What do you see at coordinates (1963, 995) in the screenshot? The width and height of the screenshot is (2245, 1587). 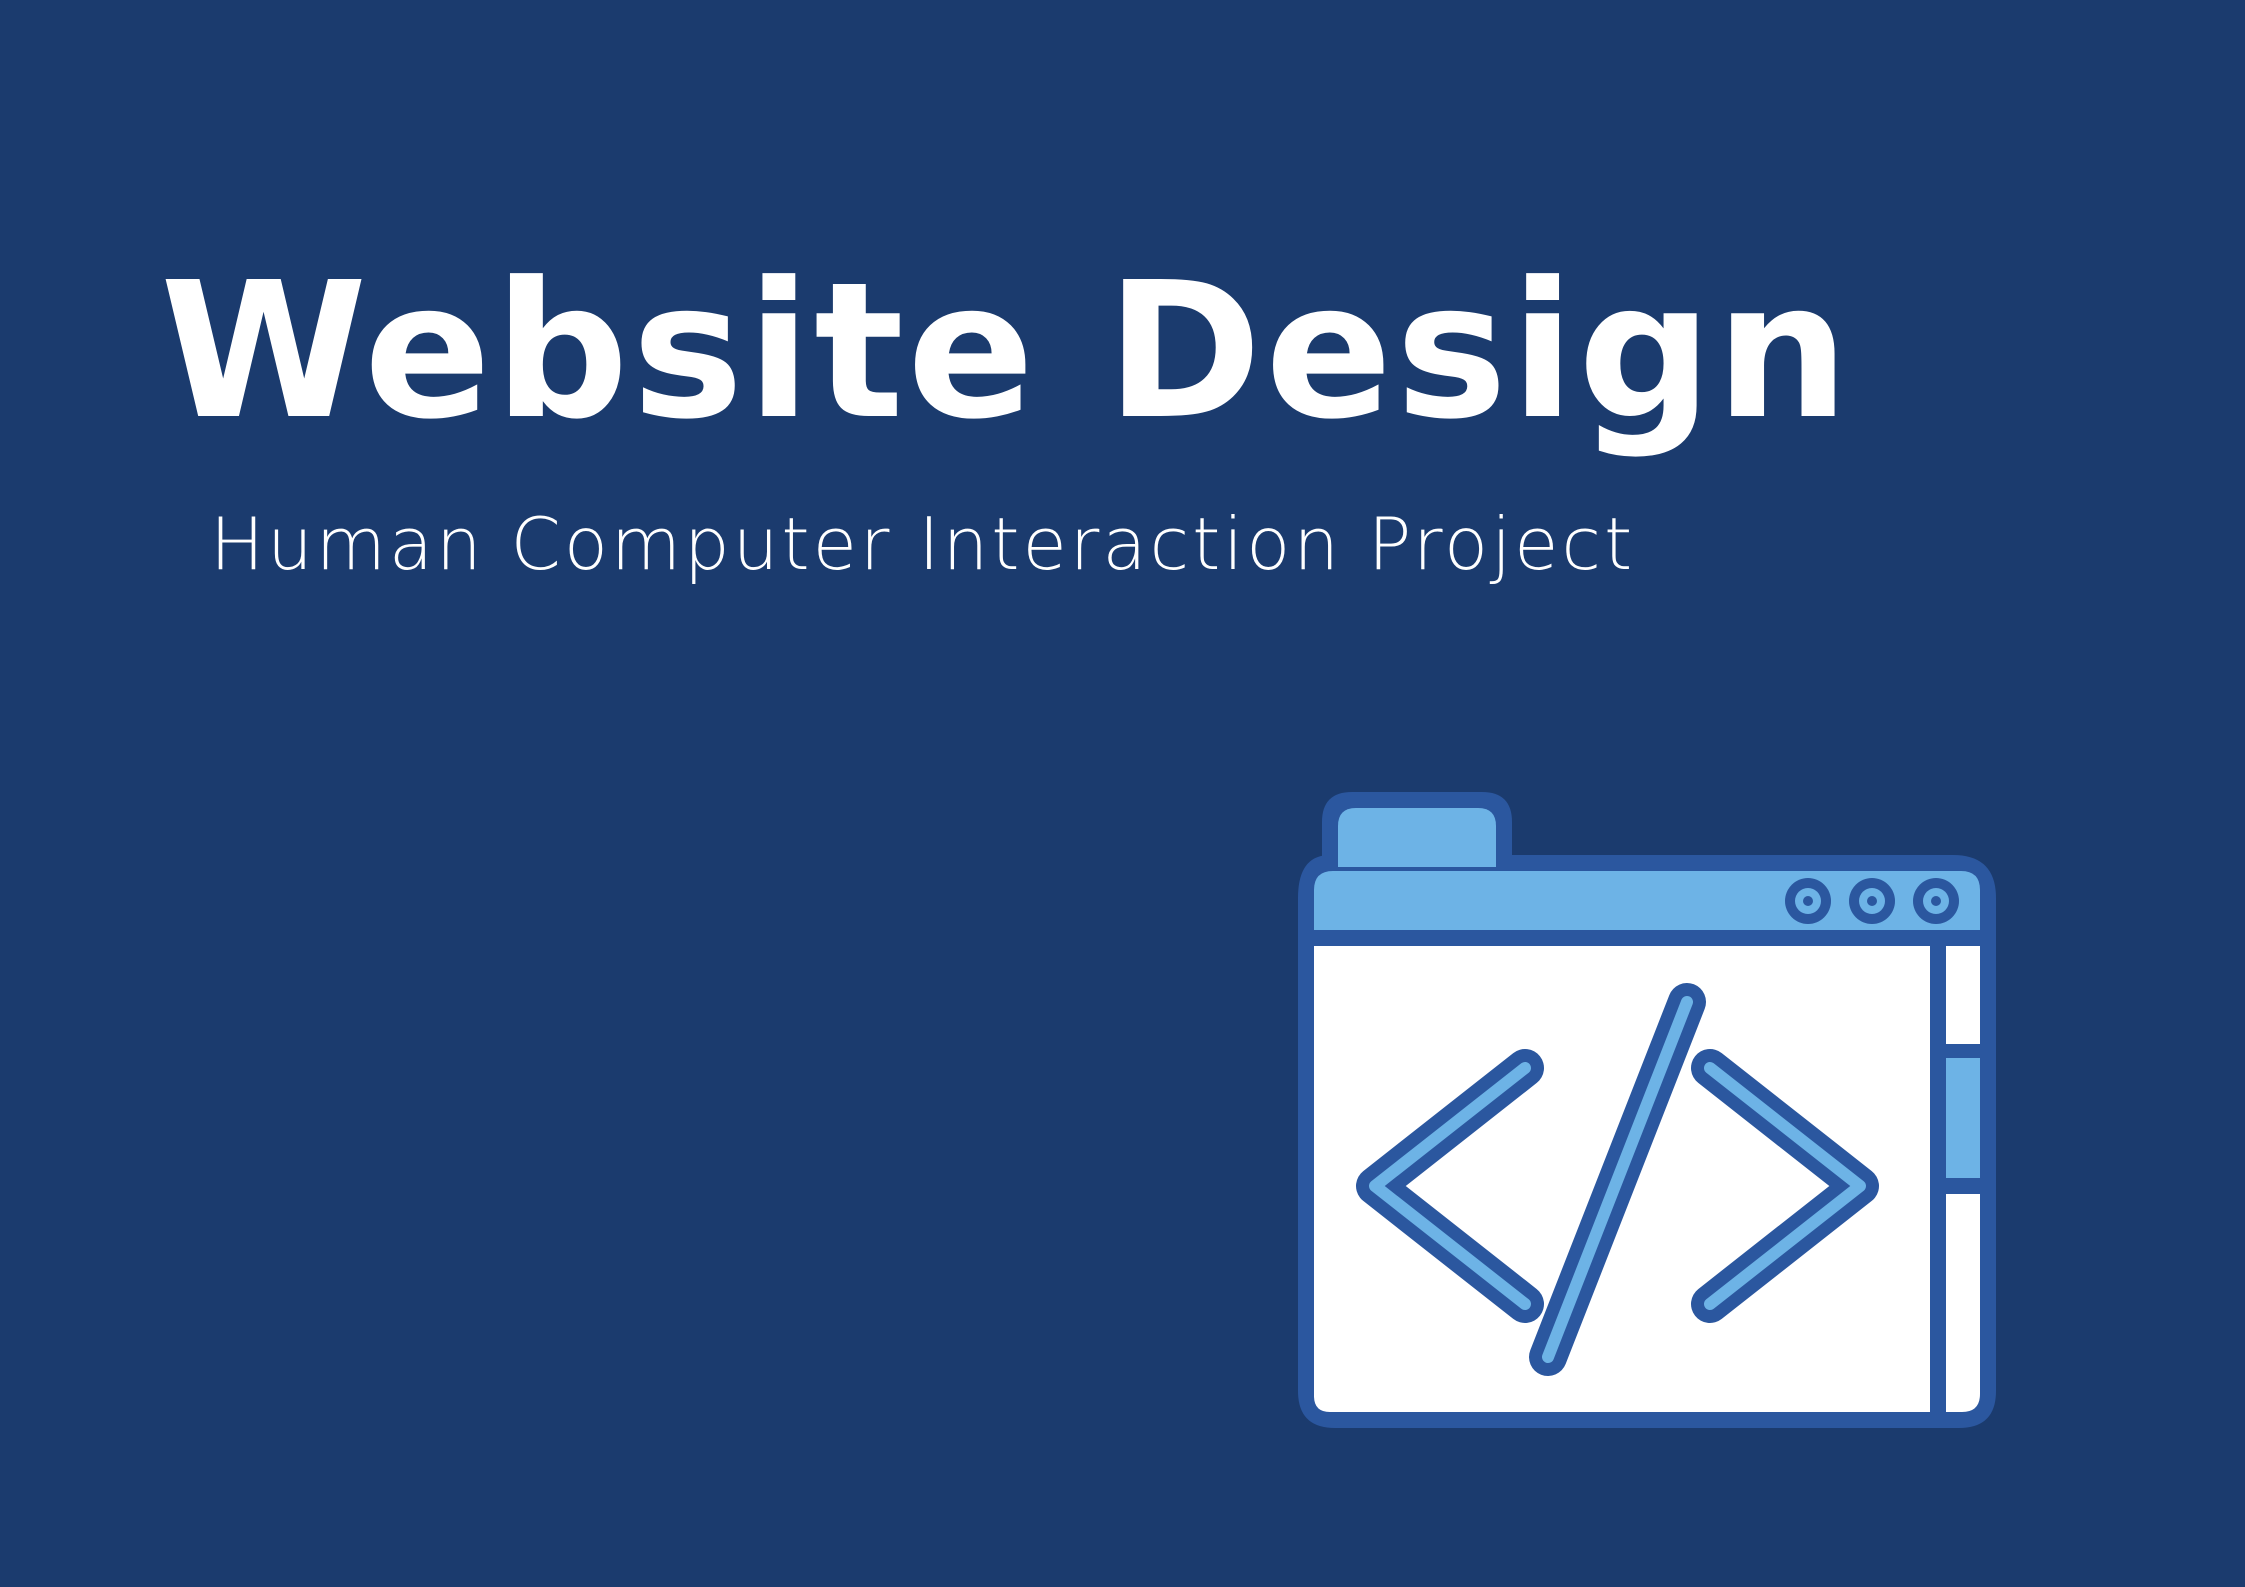 I see `scrollbar-track-top` at bounding box center [1963, 995].